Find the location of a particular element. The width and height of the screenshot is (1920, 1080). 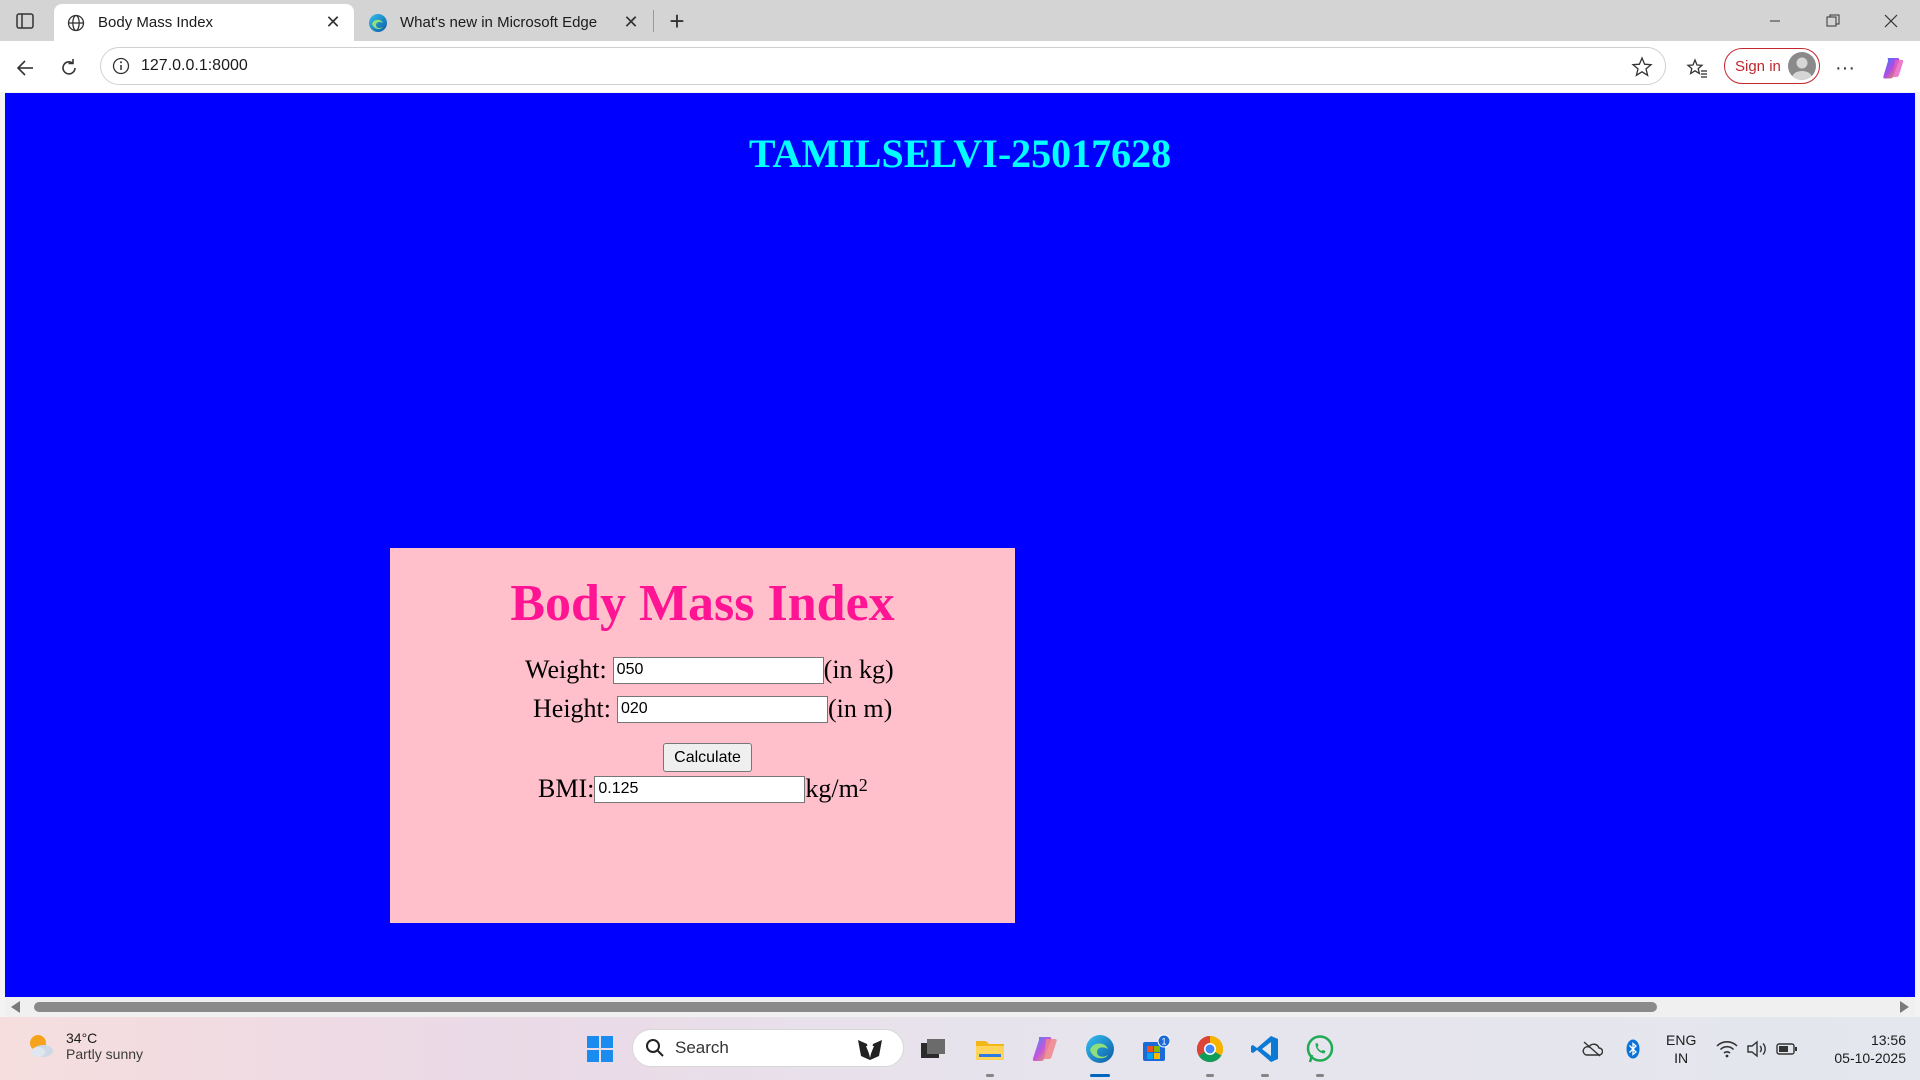

bmi-result-row: BMI: kg/m2 is located at coordinates (703, 789).